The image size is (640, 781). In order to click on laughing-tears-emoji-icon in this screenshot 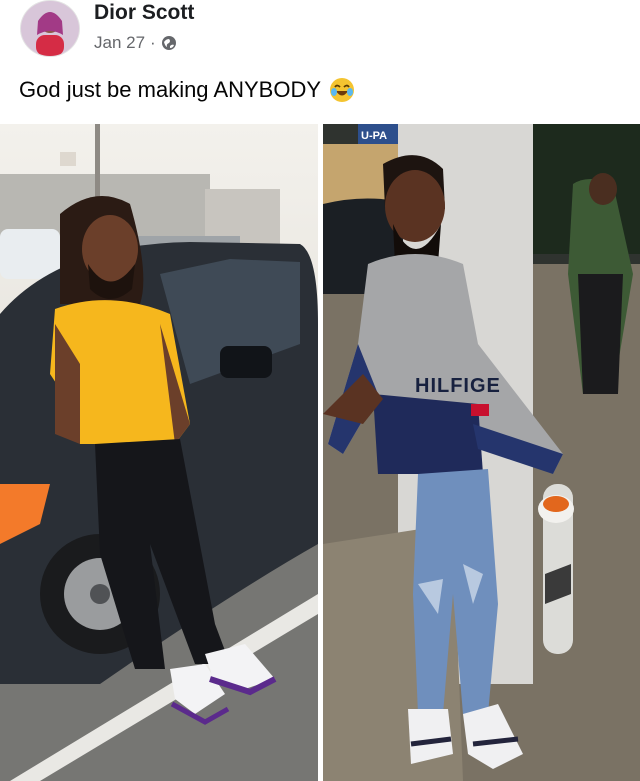, I will do `click(342, 90)`.